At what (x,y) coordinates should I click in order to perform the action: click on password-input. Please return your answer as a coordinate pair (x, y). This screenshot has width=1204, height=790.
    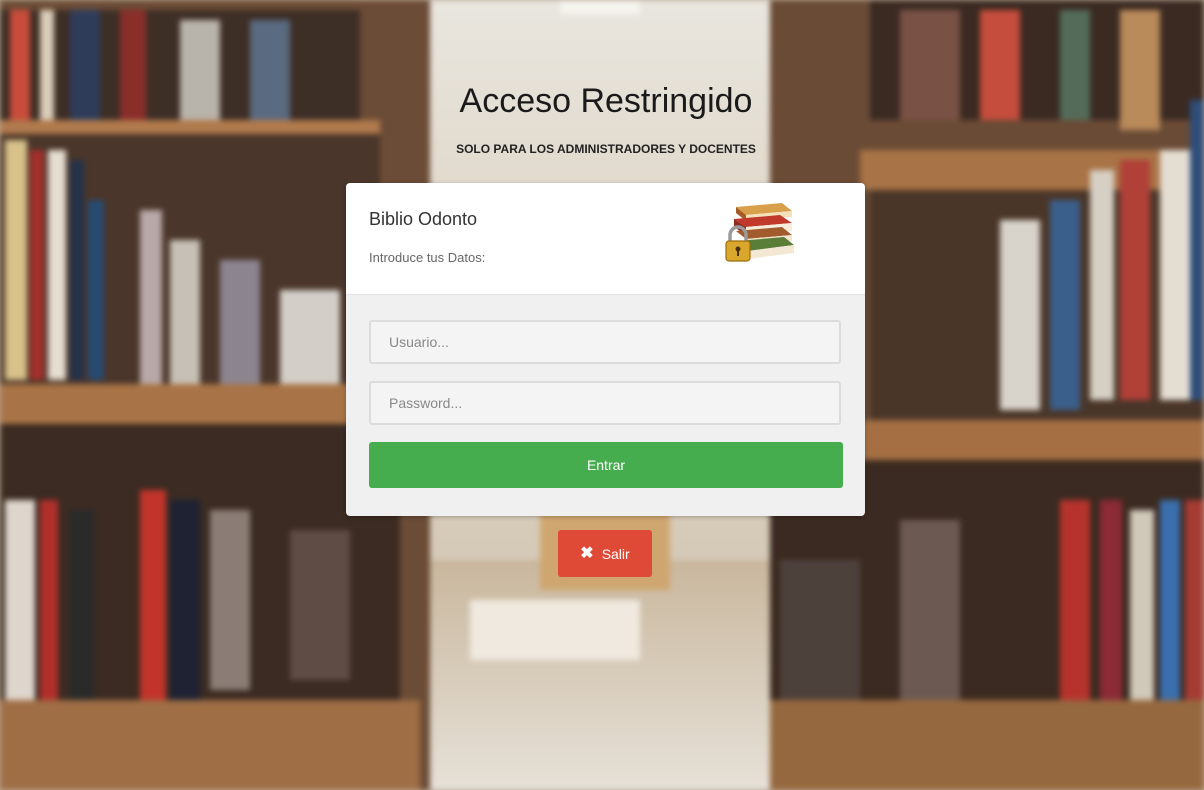
    Looking at the image, I should click on (605, 403).